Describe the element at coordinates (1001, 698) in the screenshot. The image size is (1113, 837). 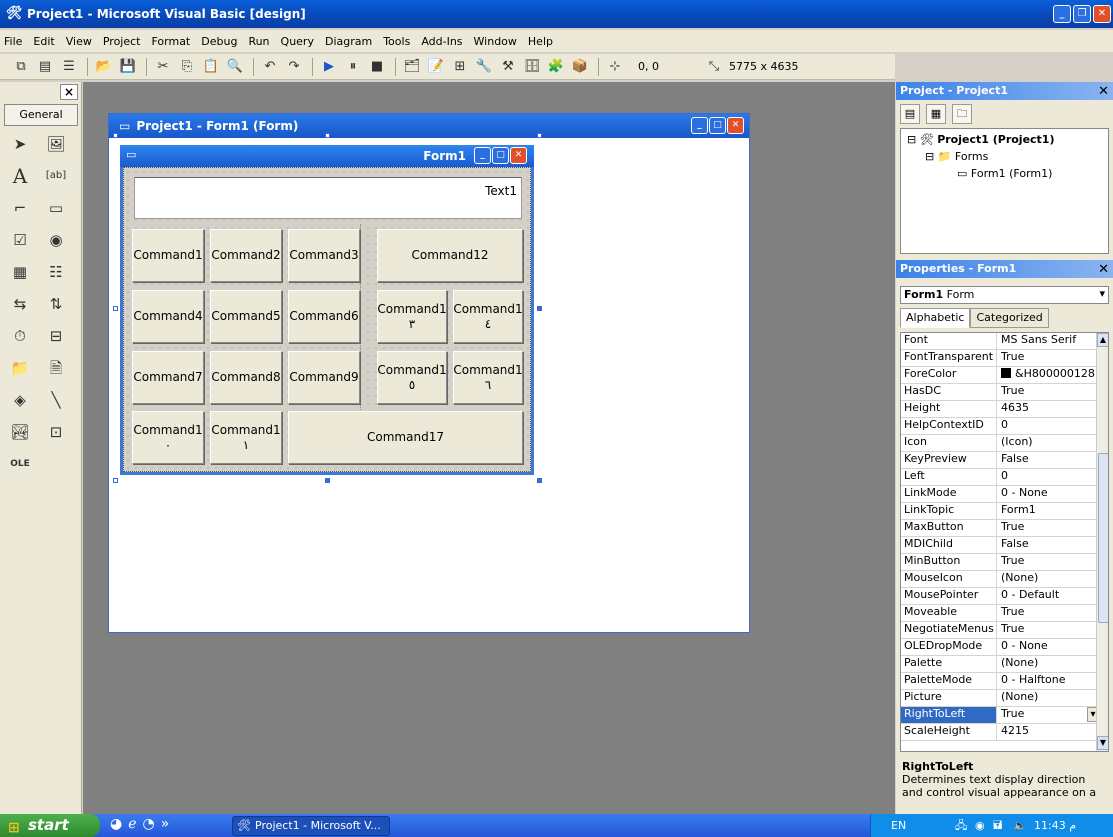
I see `property-row: Picture (None)` at that location.